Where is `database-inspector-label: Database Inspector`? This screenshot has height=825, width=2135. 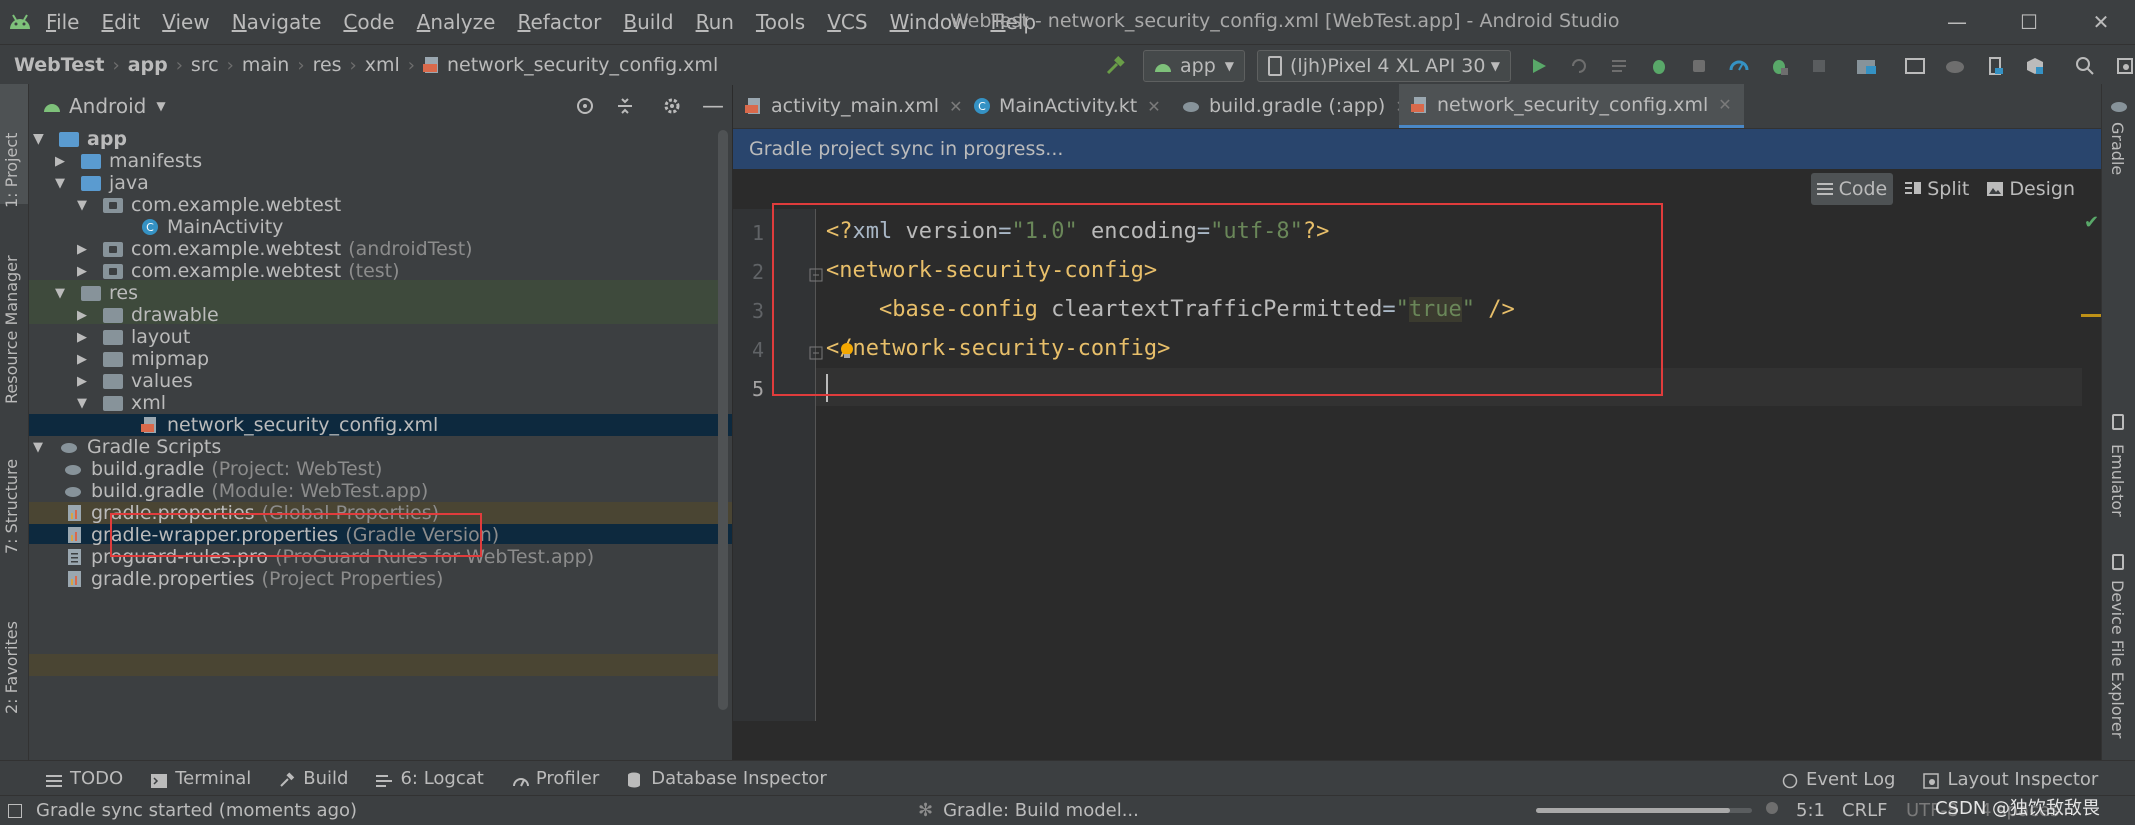
database-inspector-label: Database Inspector is located at coordinates (739, 778).